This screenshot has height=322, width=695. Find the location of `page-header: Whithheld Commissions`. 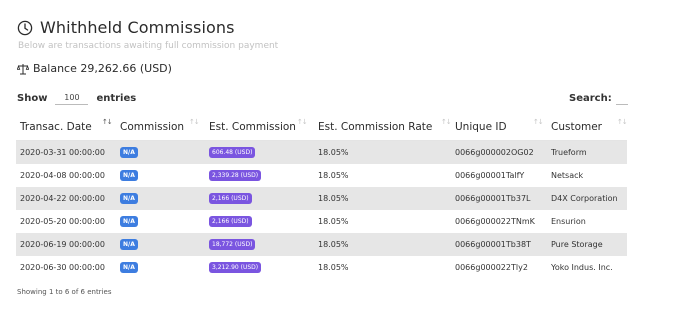

page-header: Whithheld Commissions is located at coordinates (126, 27).